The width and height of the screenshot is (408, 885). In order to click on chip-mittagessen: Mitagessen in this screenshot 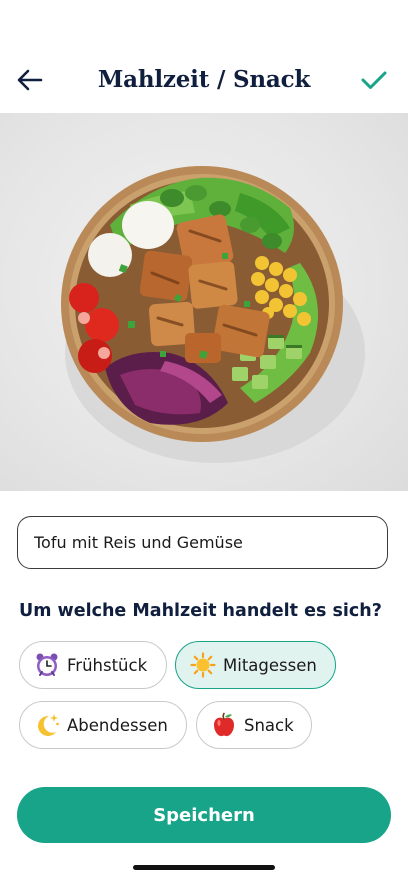, I will do `click(255, 665)`.